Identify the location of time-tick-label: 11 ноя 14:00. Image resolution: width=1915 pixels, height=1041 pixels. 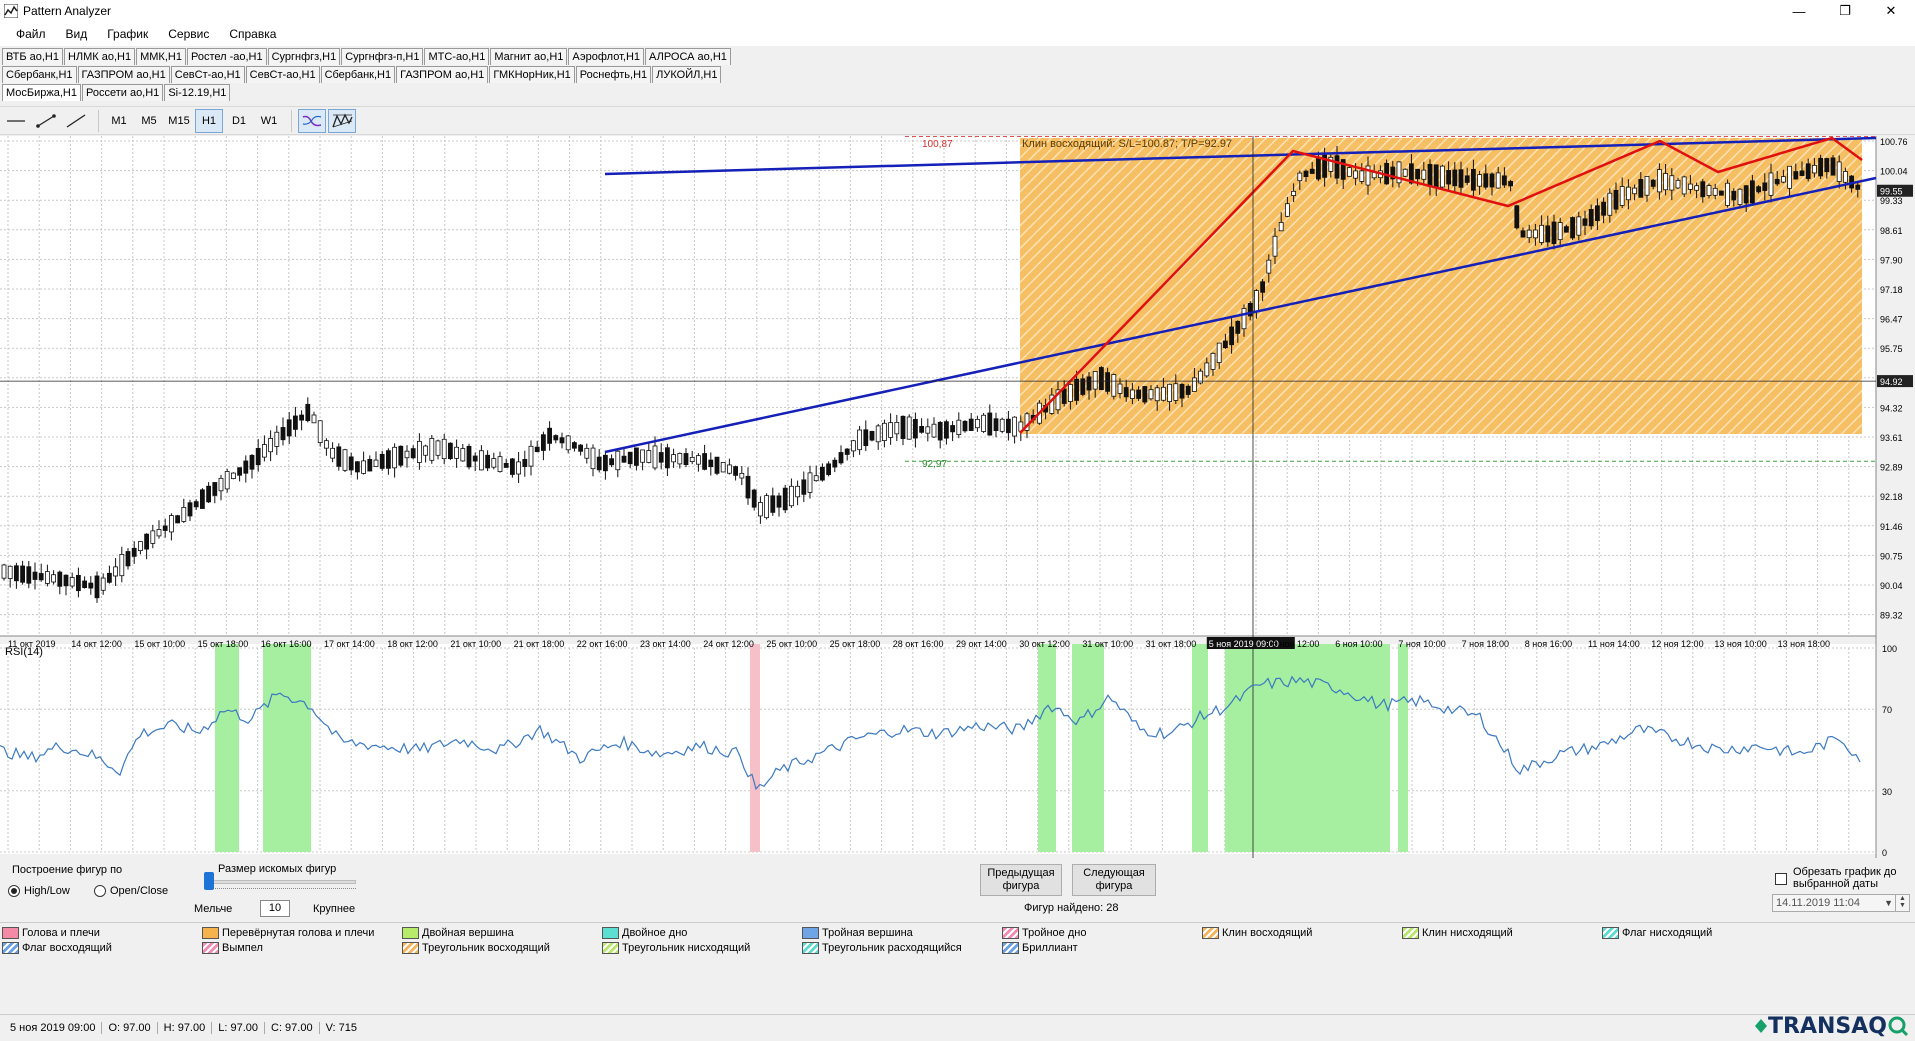
(1614, 644).